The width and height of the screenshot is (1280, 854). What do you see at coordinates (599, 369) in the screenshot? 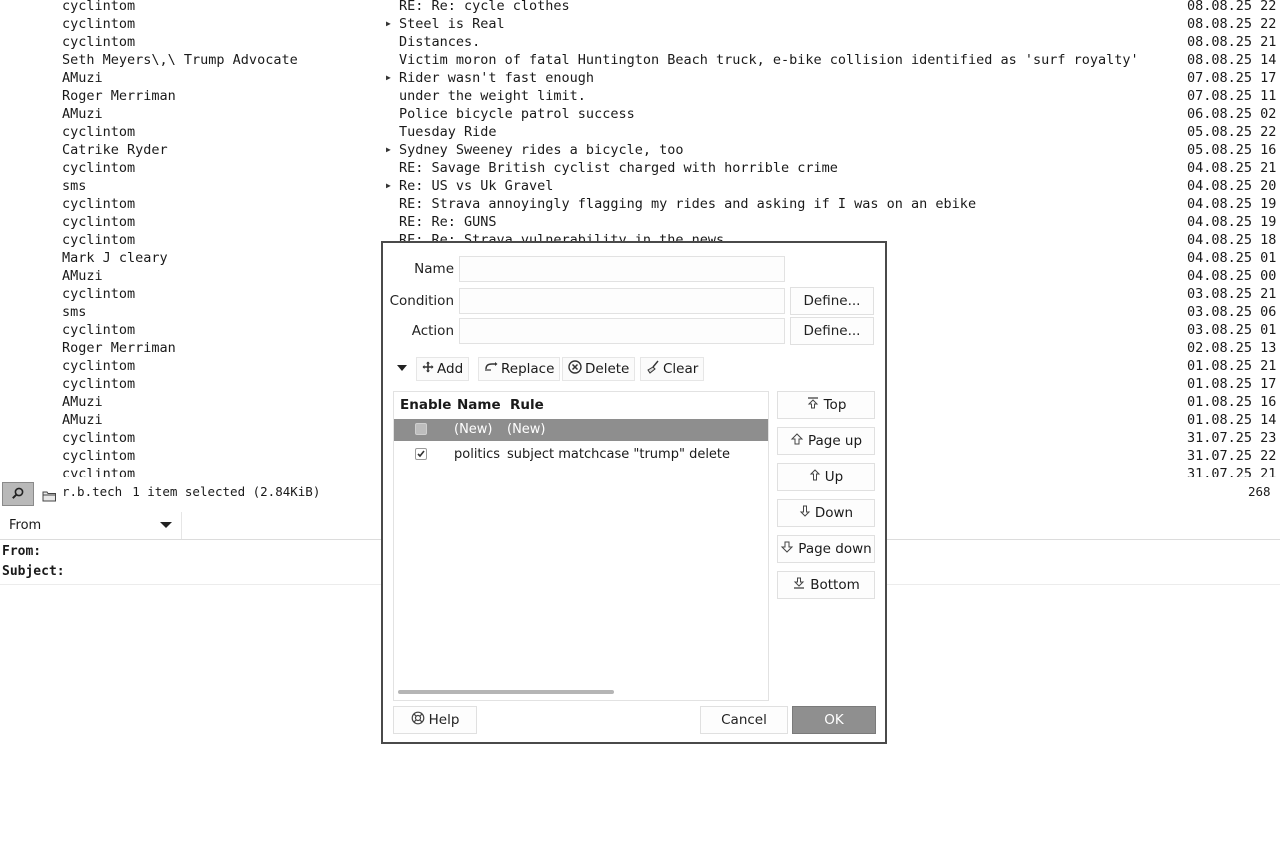
I see `delete-rule-button: Delete` at bounding box center [599, 369].